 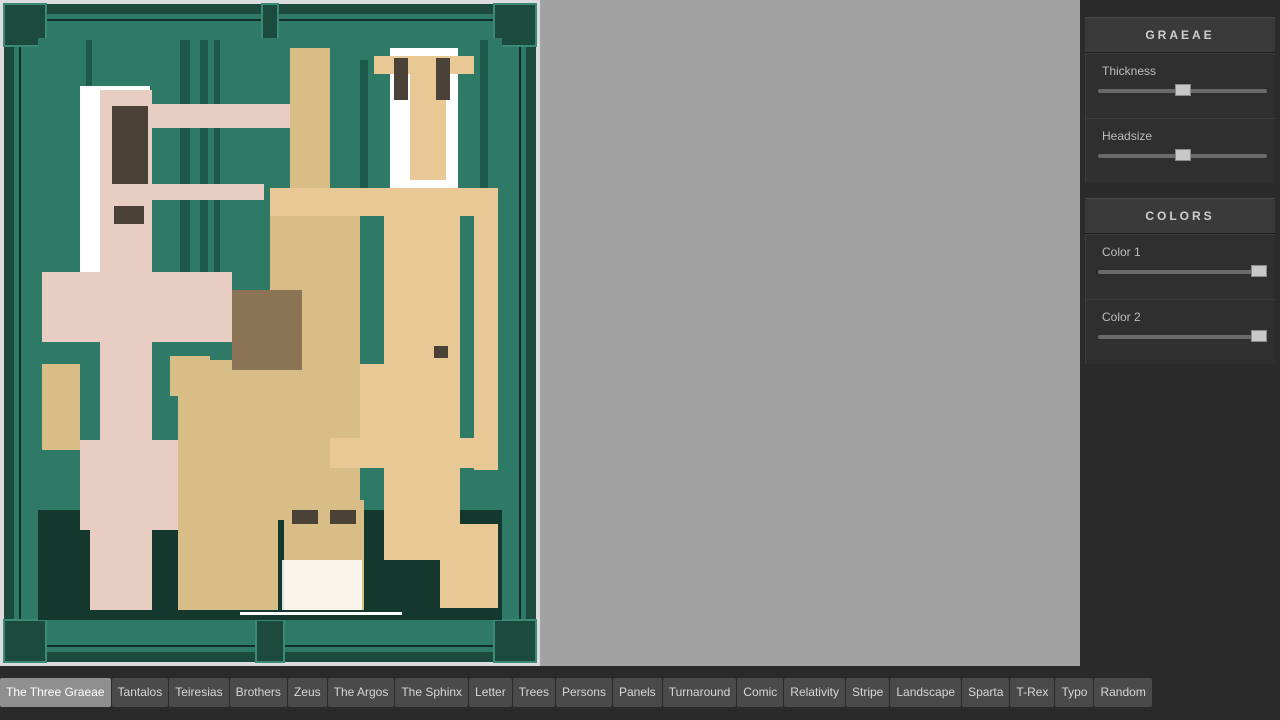 What do you see at coordinates (432, 692) in the screenshot?
I see `tab-the-sphinx: The Sphinx` at bounding box center [432, 692].